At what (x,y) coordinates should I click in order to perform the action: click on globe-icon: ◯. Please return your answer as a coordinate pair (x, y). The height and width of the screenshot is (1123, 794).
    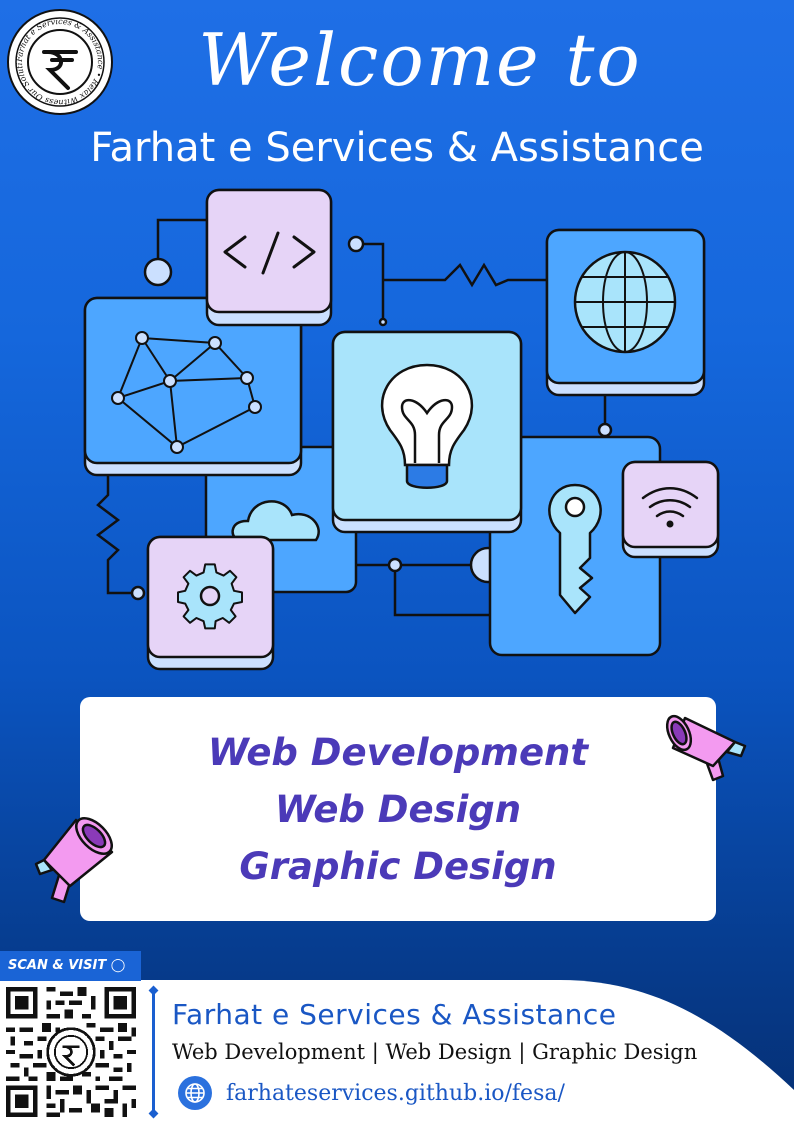
    Looking at the image, I should click on (118, 965).